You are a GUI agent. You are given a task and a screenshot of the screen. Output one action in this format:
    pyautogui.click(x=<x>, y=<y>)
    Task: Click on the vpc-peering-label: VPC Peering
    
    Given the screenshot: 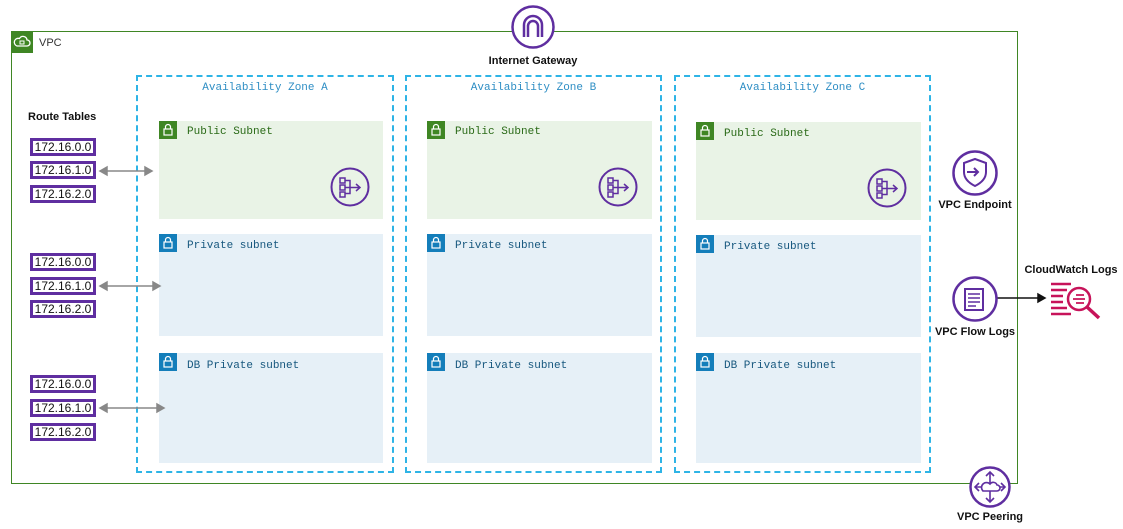 What is the action you would take?
    pyautogui.click(x=990, y=517)
    